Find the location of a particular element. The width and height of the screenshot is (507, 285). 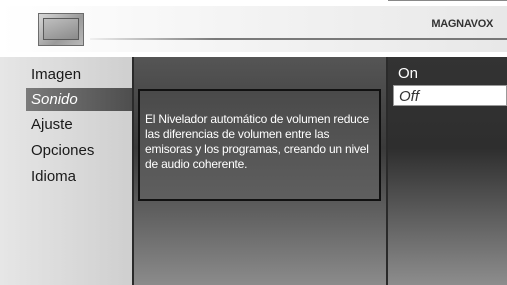

tv-icon is located at coordinates (61, 29).